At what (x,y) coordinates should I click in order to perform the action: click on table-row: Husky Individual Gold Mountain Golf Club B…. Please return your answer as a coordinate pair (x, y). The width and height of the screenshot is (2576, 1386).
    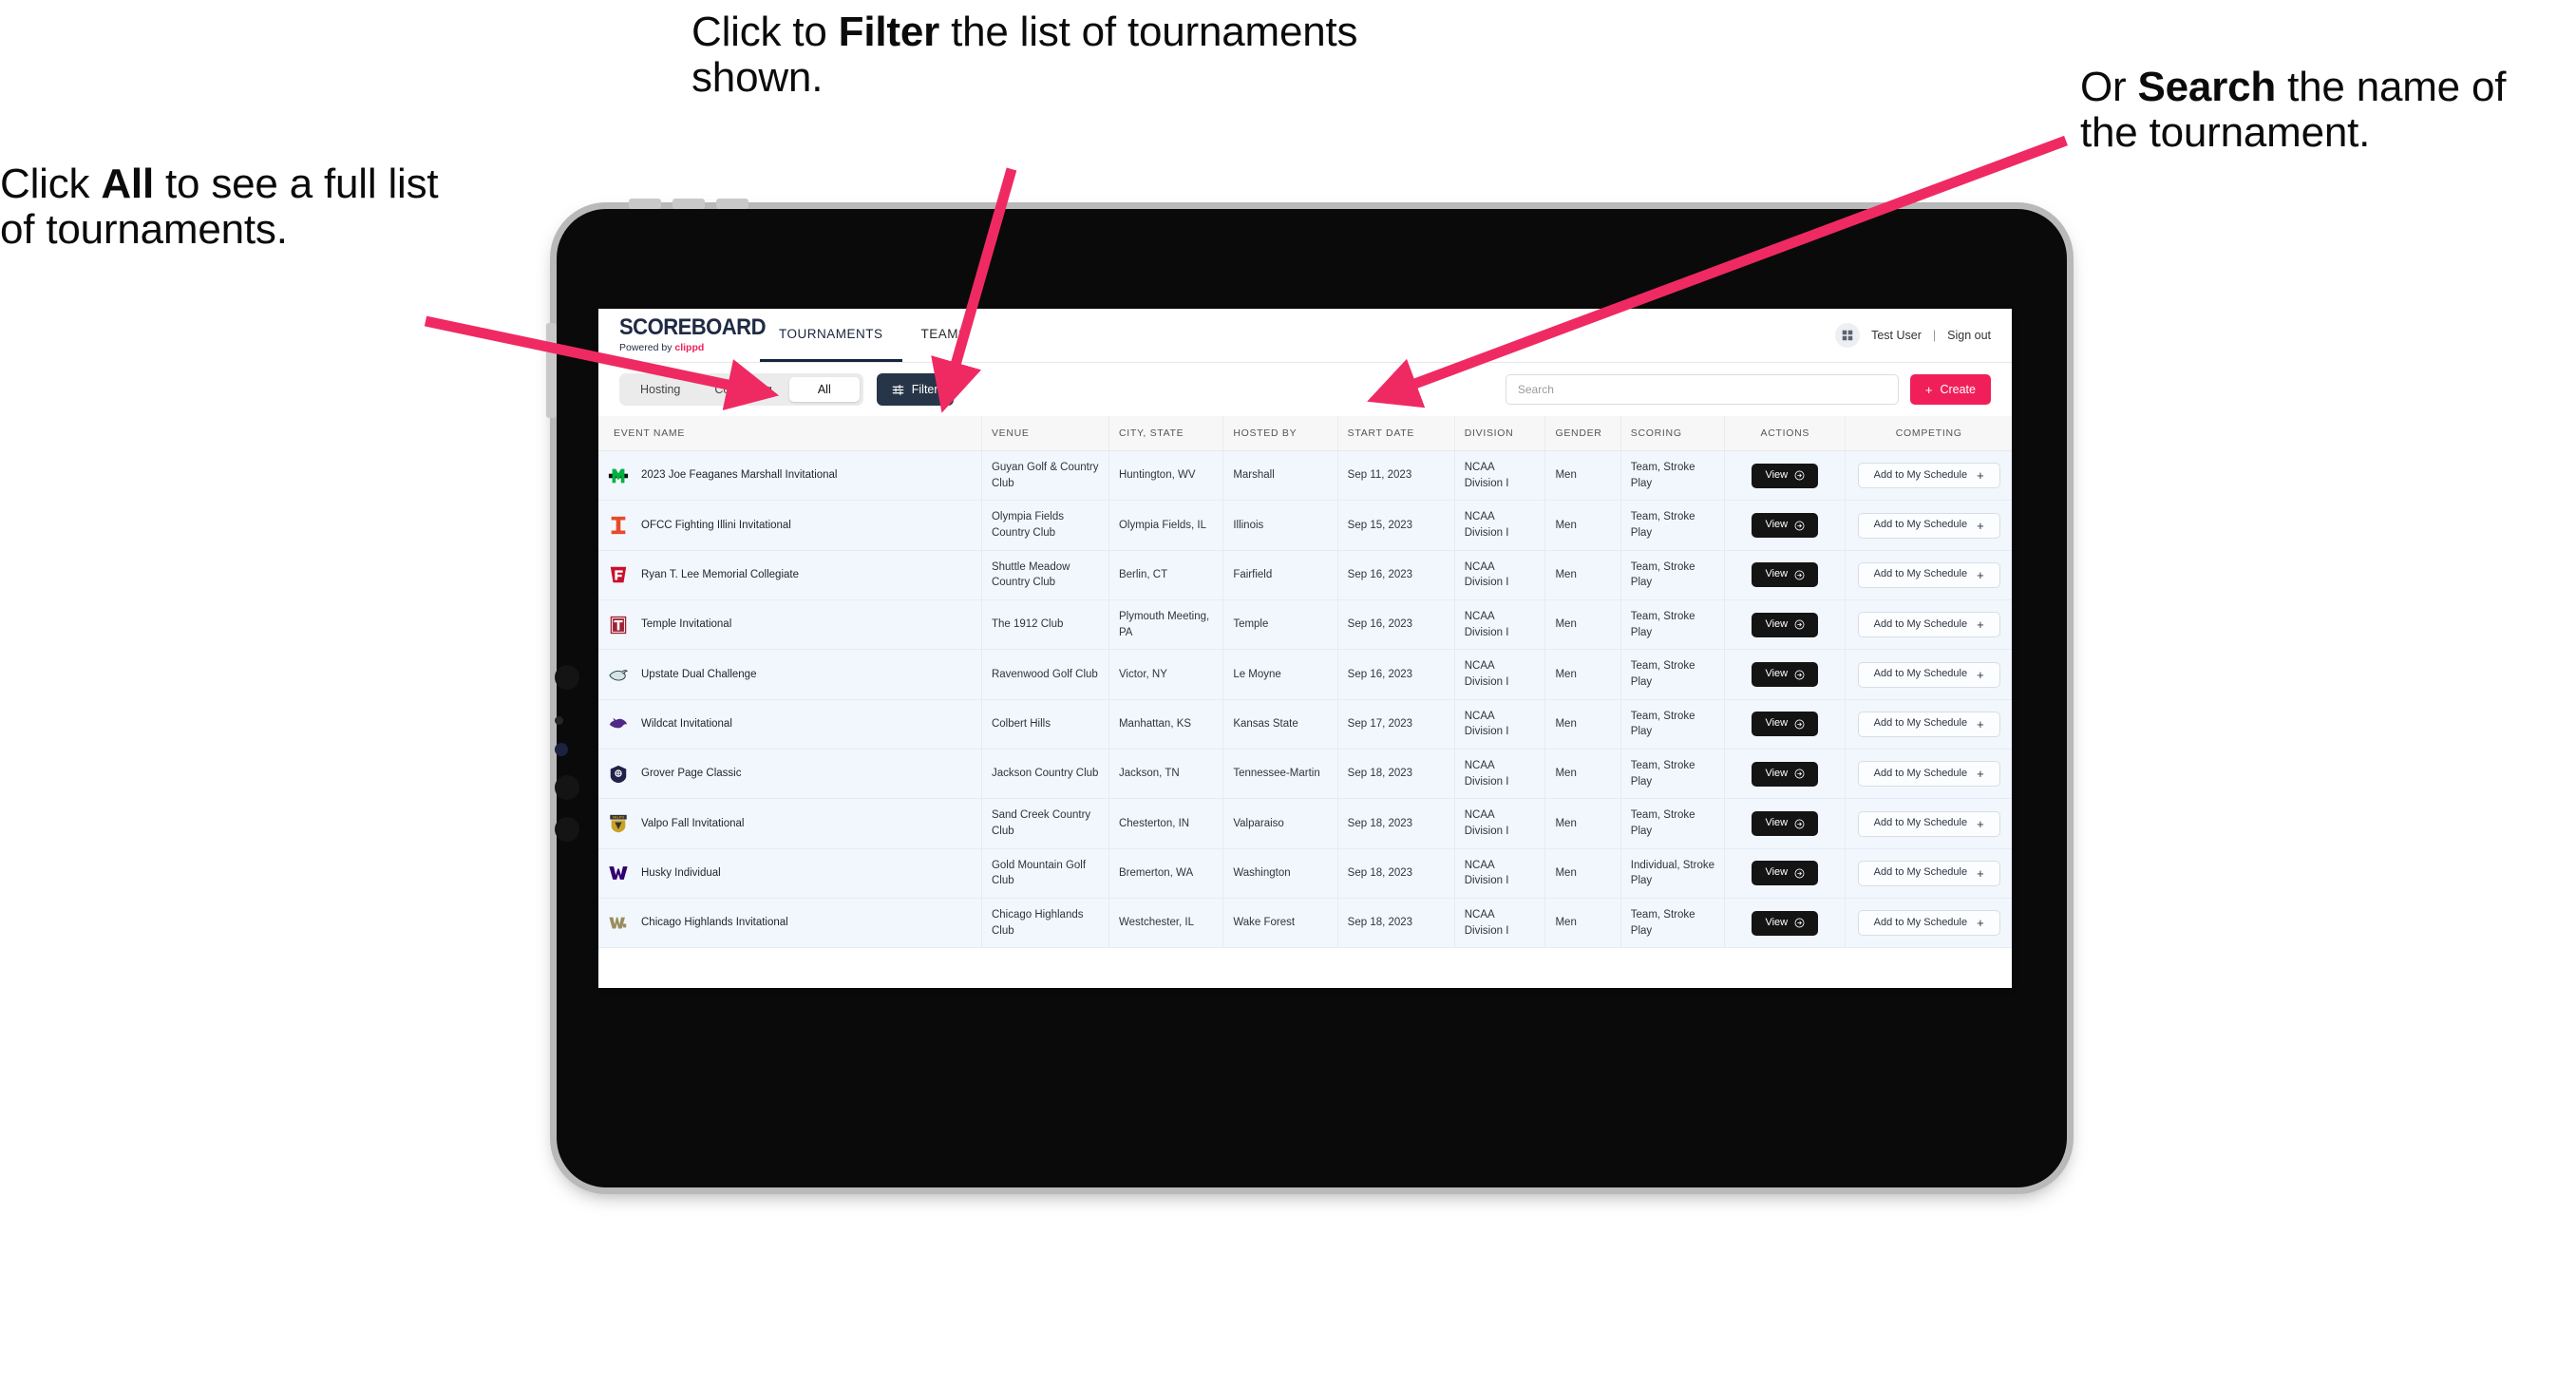
    Looking at the image, I should click on (1305, 874).